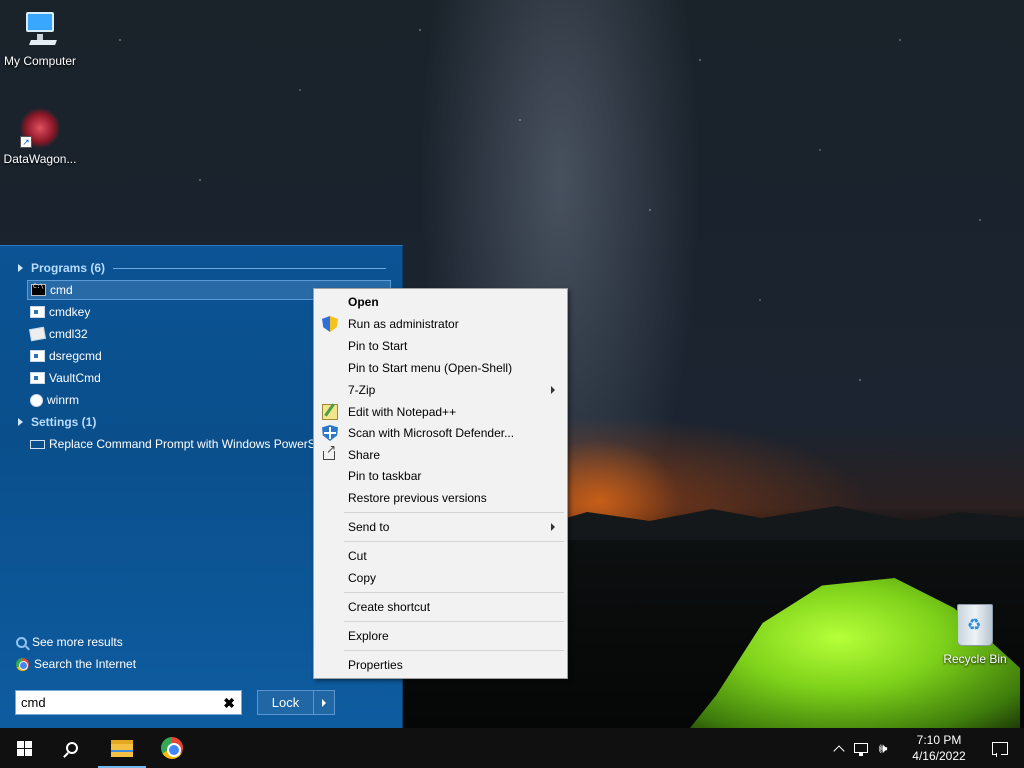 The height and width of the screenshot is (768, 1024). What do you see at coordinates (77, 642) in the screenshot?
I see `see-more-label: See more results` at bounding box center [77, 642].